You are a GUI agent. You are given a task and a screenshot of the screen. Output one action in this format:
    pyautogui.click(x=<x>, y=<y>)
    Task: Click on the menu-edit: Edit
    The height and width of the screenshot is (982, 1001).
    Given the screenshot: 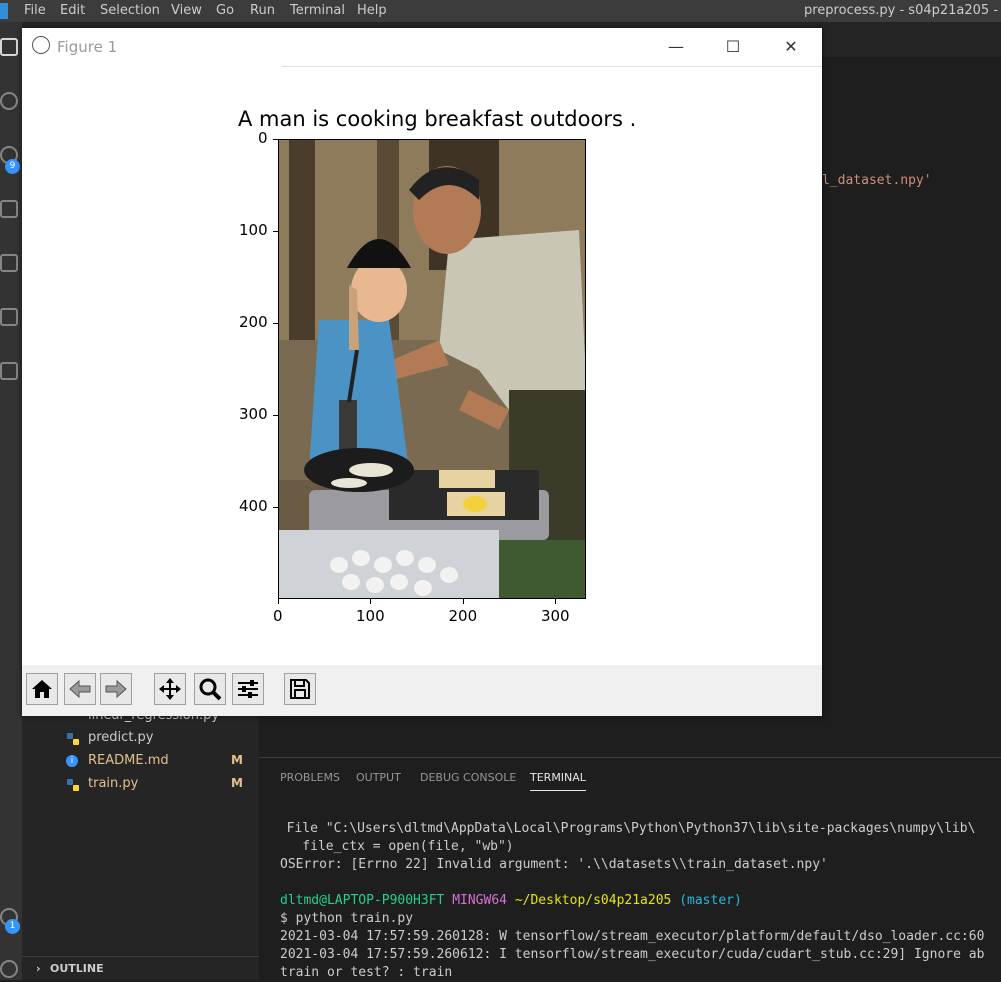 What is the action you would take?
    pyautogui.click(x=72, y=10)
    